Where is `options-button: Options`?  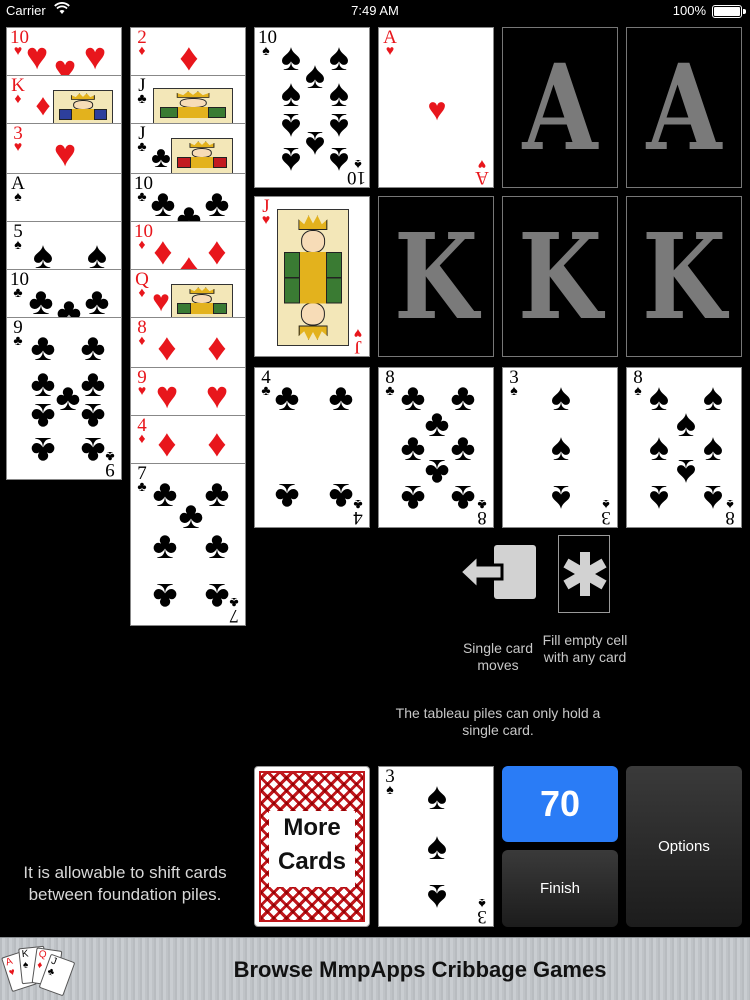 options-button: Options is located at coordinates (684, 846).